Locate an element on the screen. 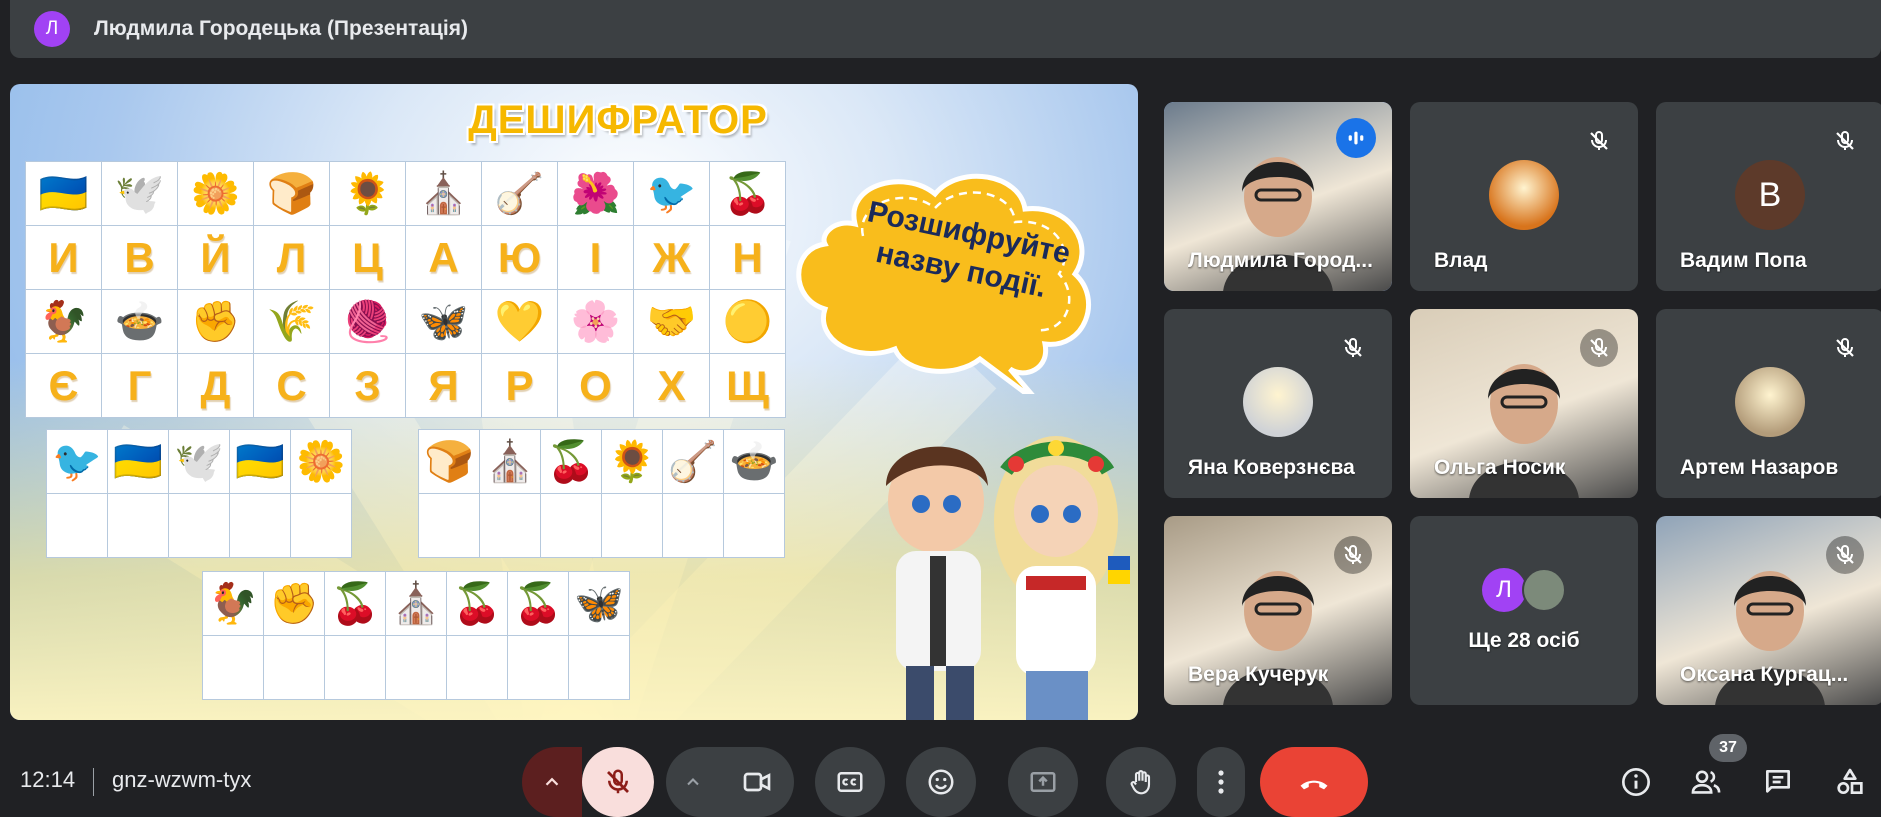 This screenshot has height=817, width=1881. chat-icon is located at coordinates (1778, 781).